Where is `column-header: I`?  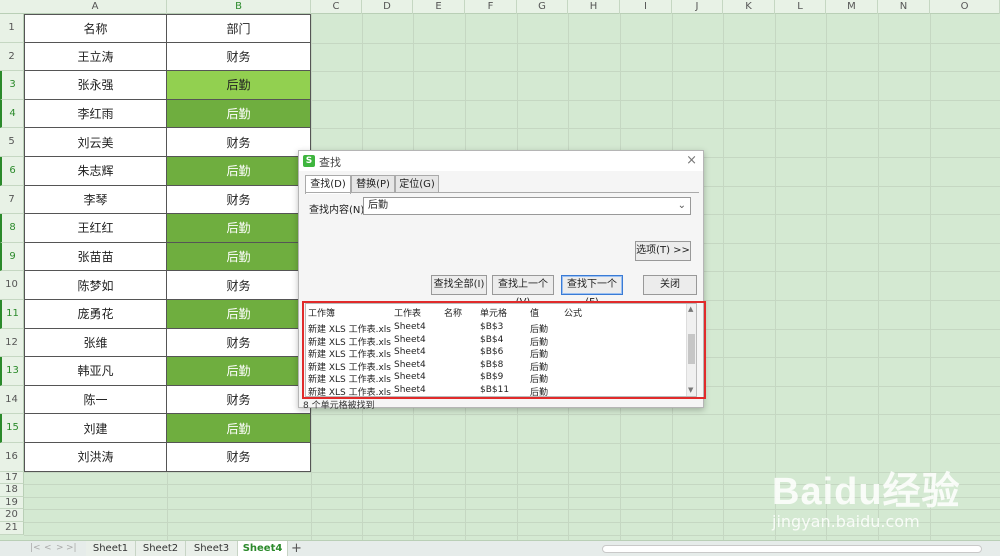
column-header: I is located at coordinates (646, 7).